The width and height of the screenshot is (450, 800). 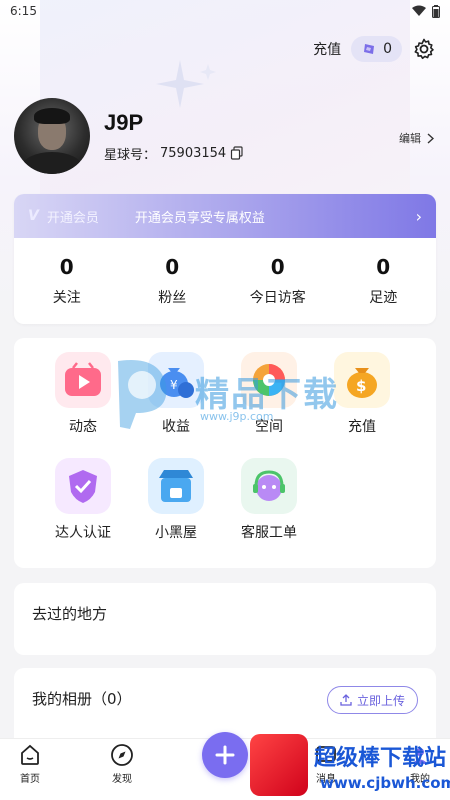 What do you see at coordinates (122, 779) in the screenshot?
I see `tab-label: 发现` at bounding box center [122, 779].